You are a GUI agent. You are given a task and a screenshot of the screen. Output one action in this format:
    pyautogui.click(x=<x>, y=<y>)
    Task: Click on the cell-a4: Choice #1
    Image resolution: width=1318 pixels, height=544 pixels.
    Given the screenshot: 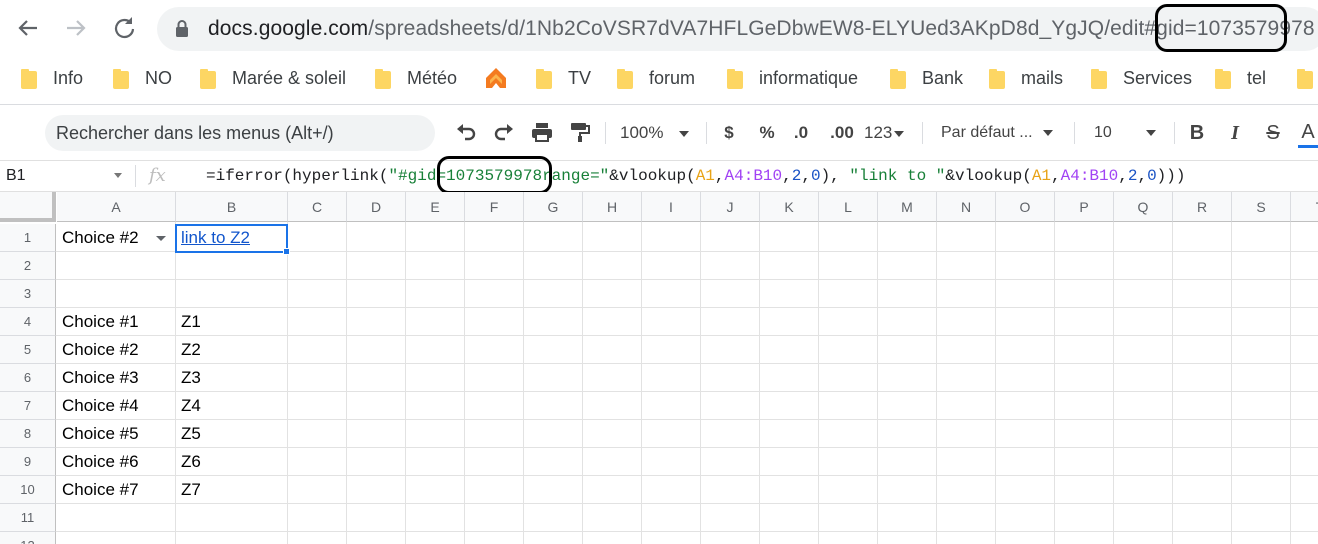 What is the action you would take?
    pyautogui.click(x=116, y=322)
    